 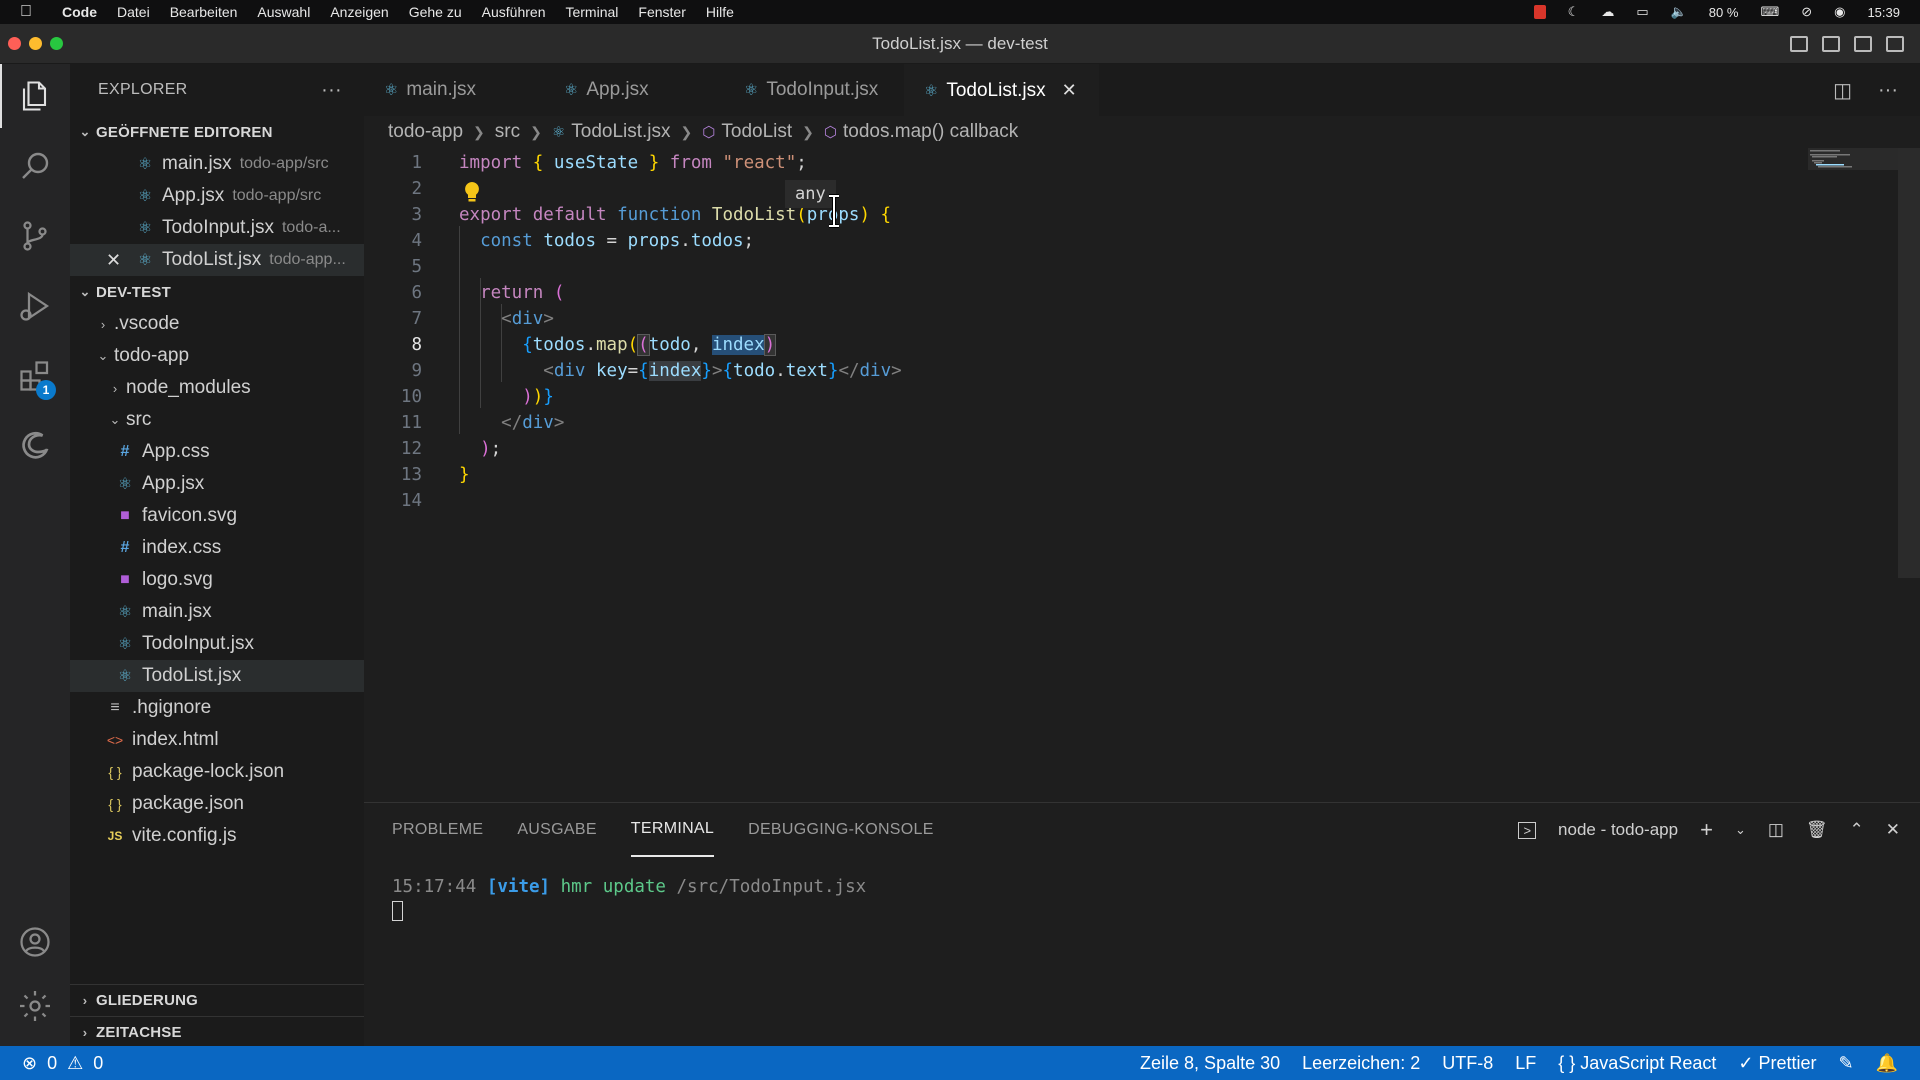 I want to click on formatter: ✓ Prettier, so click(x=1777, y=1063).